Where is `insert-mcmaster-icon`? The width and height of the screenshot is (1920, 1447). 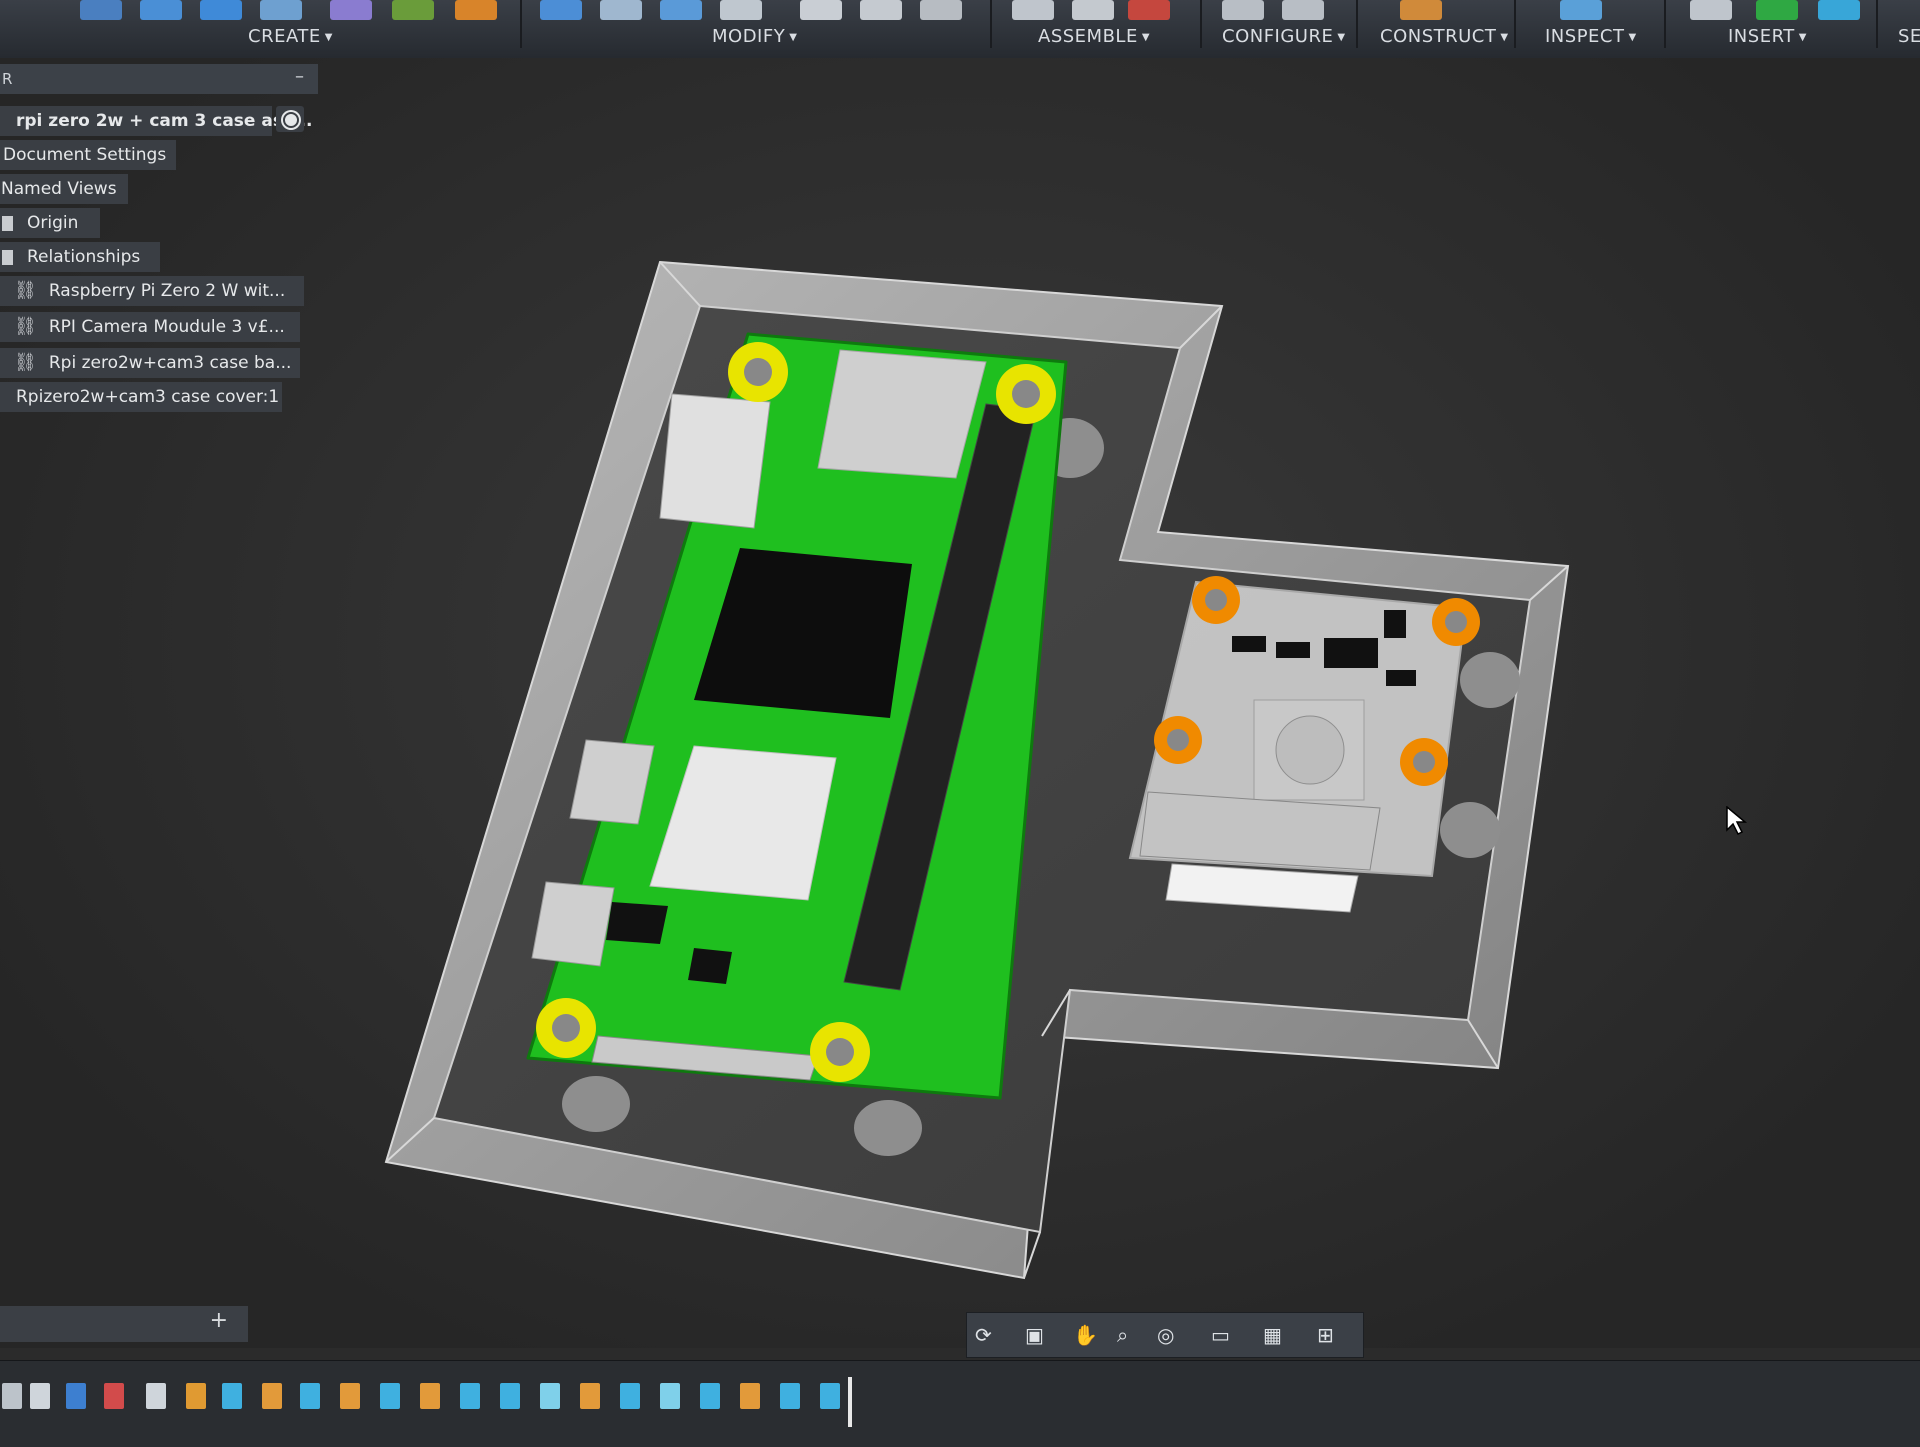
insert-mcmaster-icon is located at coordinates (1777, 10).